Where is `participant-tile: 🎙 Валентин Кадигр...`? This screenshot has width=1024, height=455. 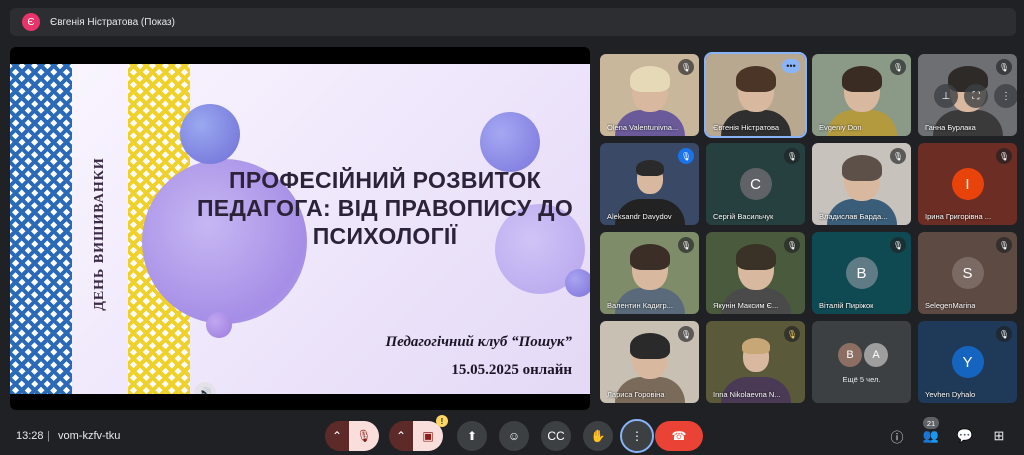 participant-tile: 🎙 Валентин Кадигр... is located at coordinates (649, 273).